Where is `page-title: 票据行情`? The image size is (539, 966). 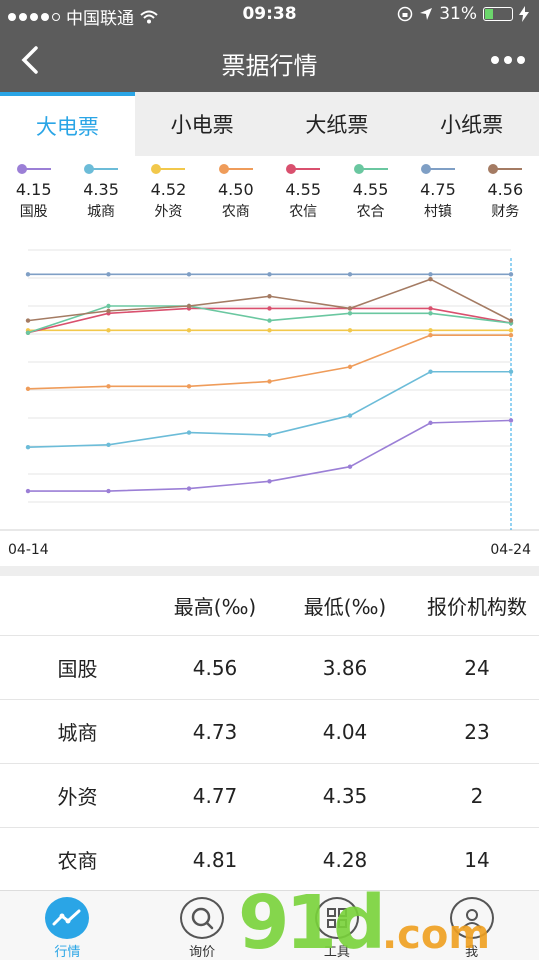
page-title: 票据行情 is located at coordinates (269, 66).